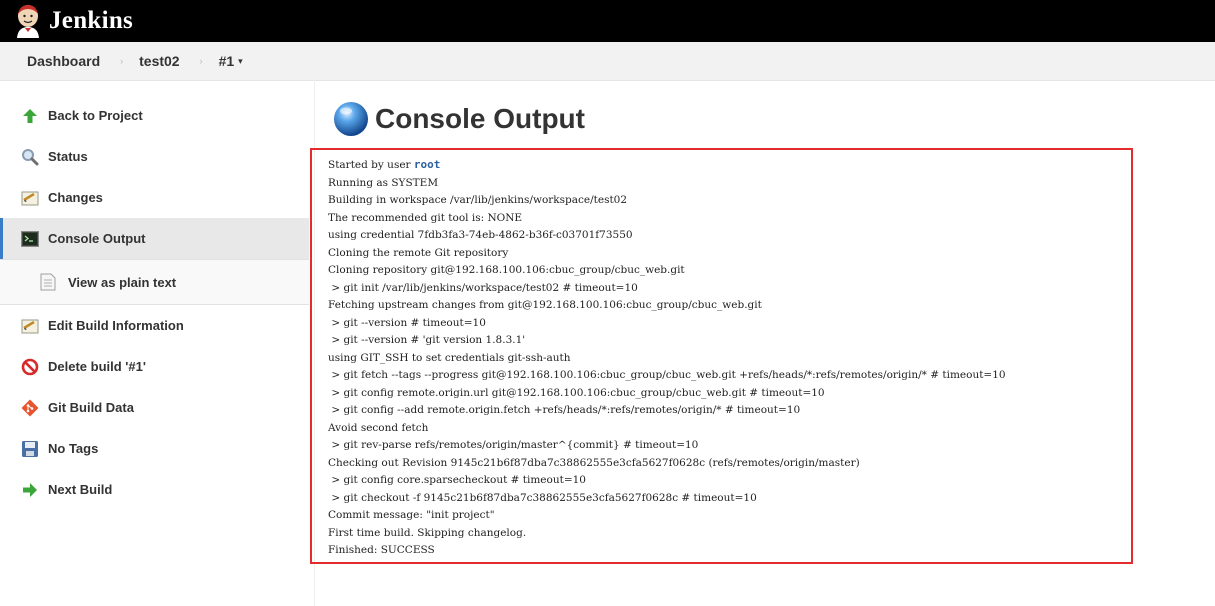 The width and height of the screenshot is (1215, 606). Describe the element at coordinates (480, 118) in the screenshot. I see `page-title: Console Output` at that location.